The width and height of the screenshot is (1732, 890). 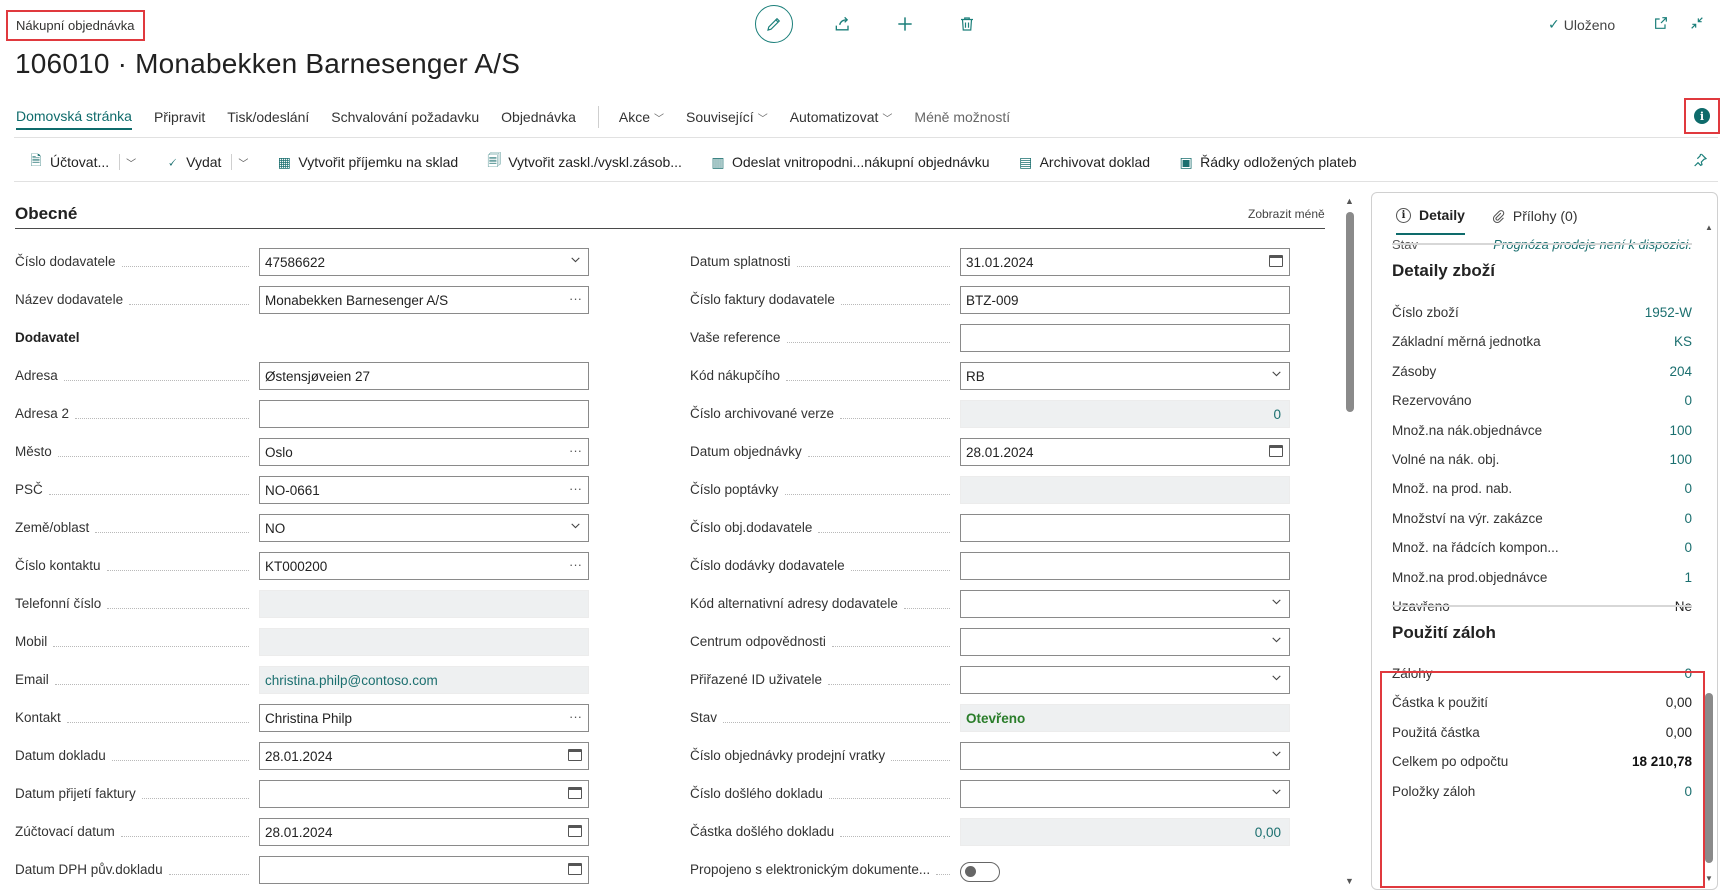 What do you see at coordinates (1679, 23) in the screenshot?
I see `window-controls` at bounding box center [1679, 23].